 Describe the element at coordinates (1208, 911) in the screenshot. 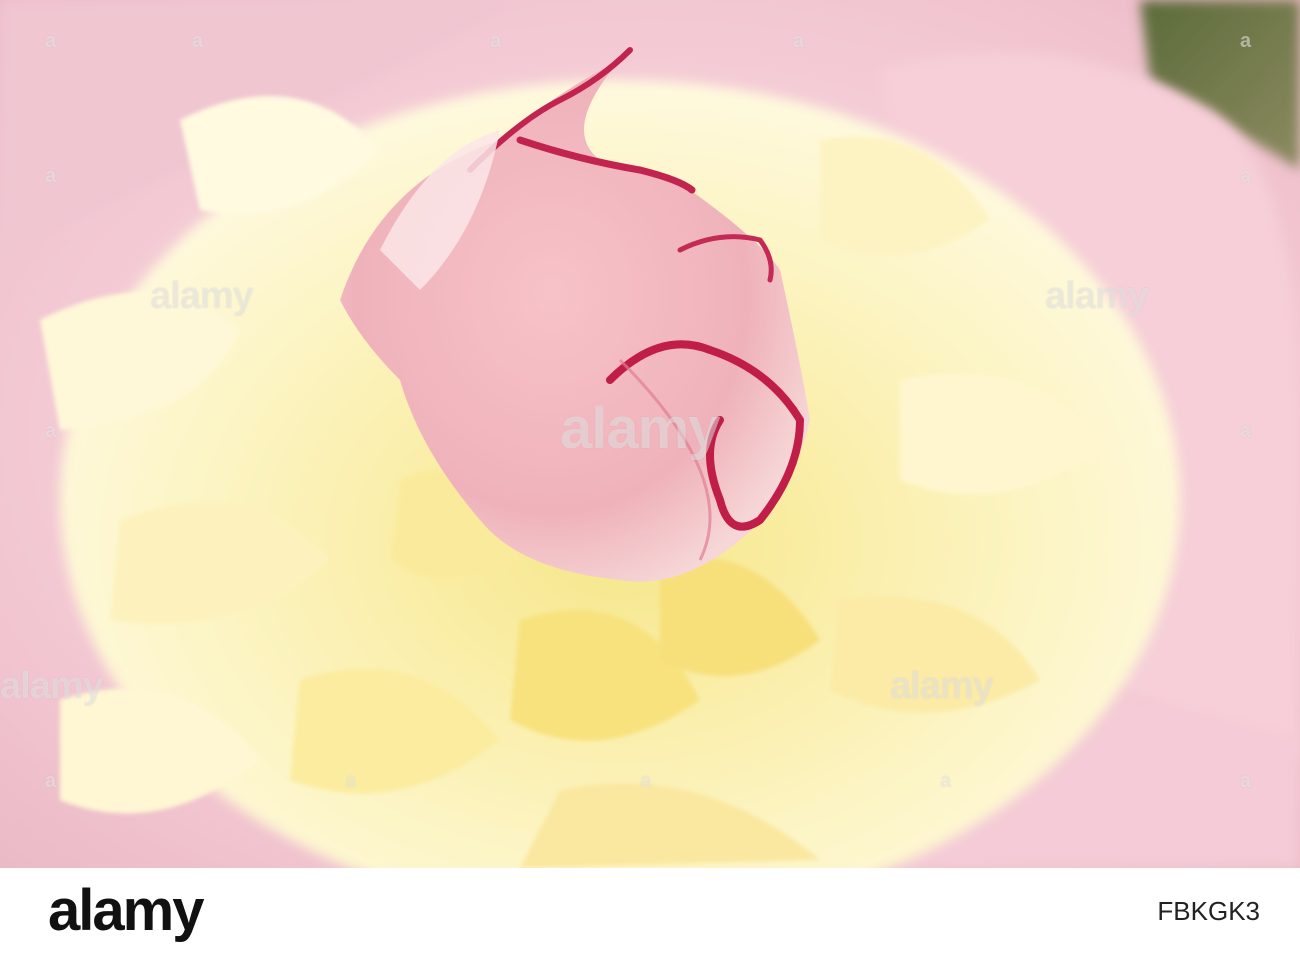

I see `image-id: FBKGK3` at that location.